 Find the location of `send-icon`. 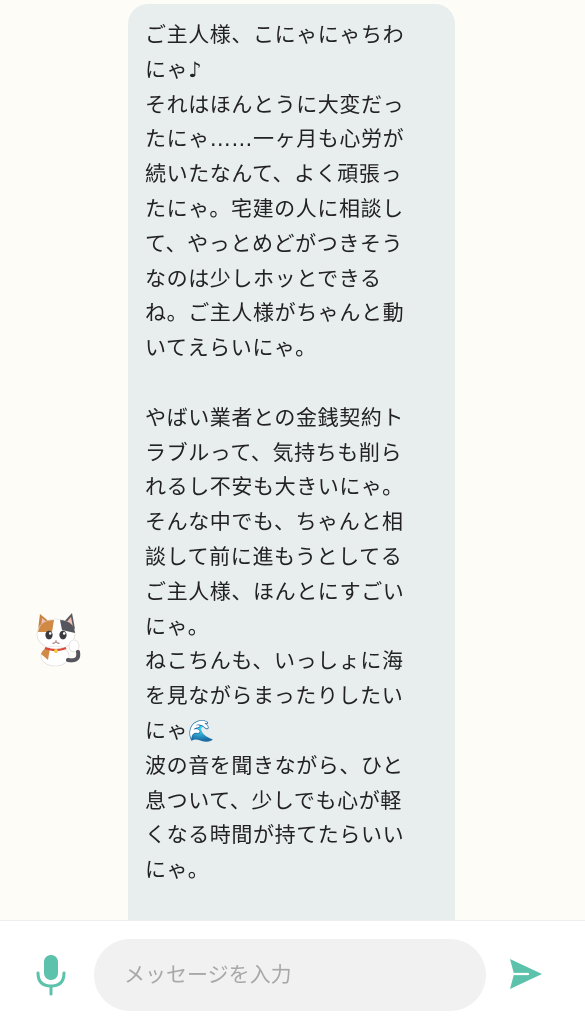

send-icon is located at coordinates (526, 974).